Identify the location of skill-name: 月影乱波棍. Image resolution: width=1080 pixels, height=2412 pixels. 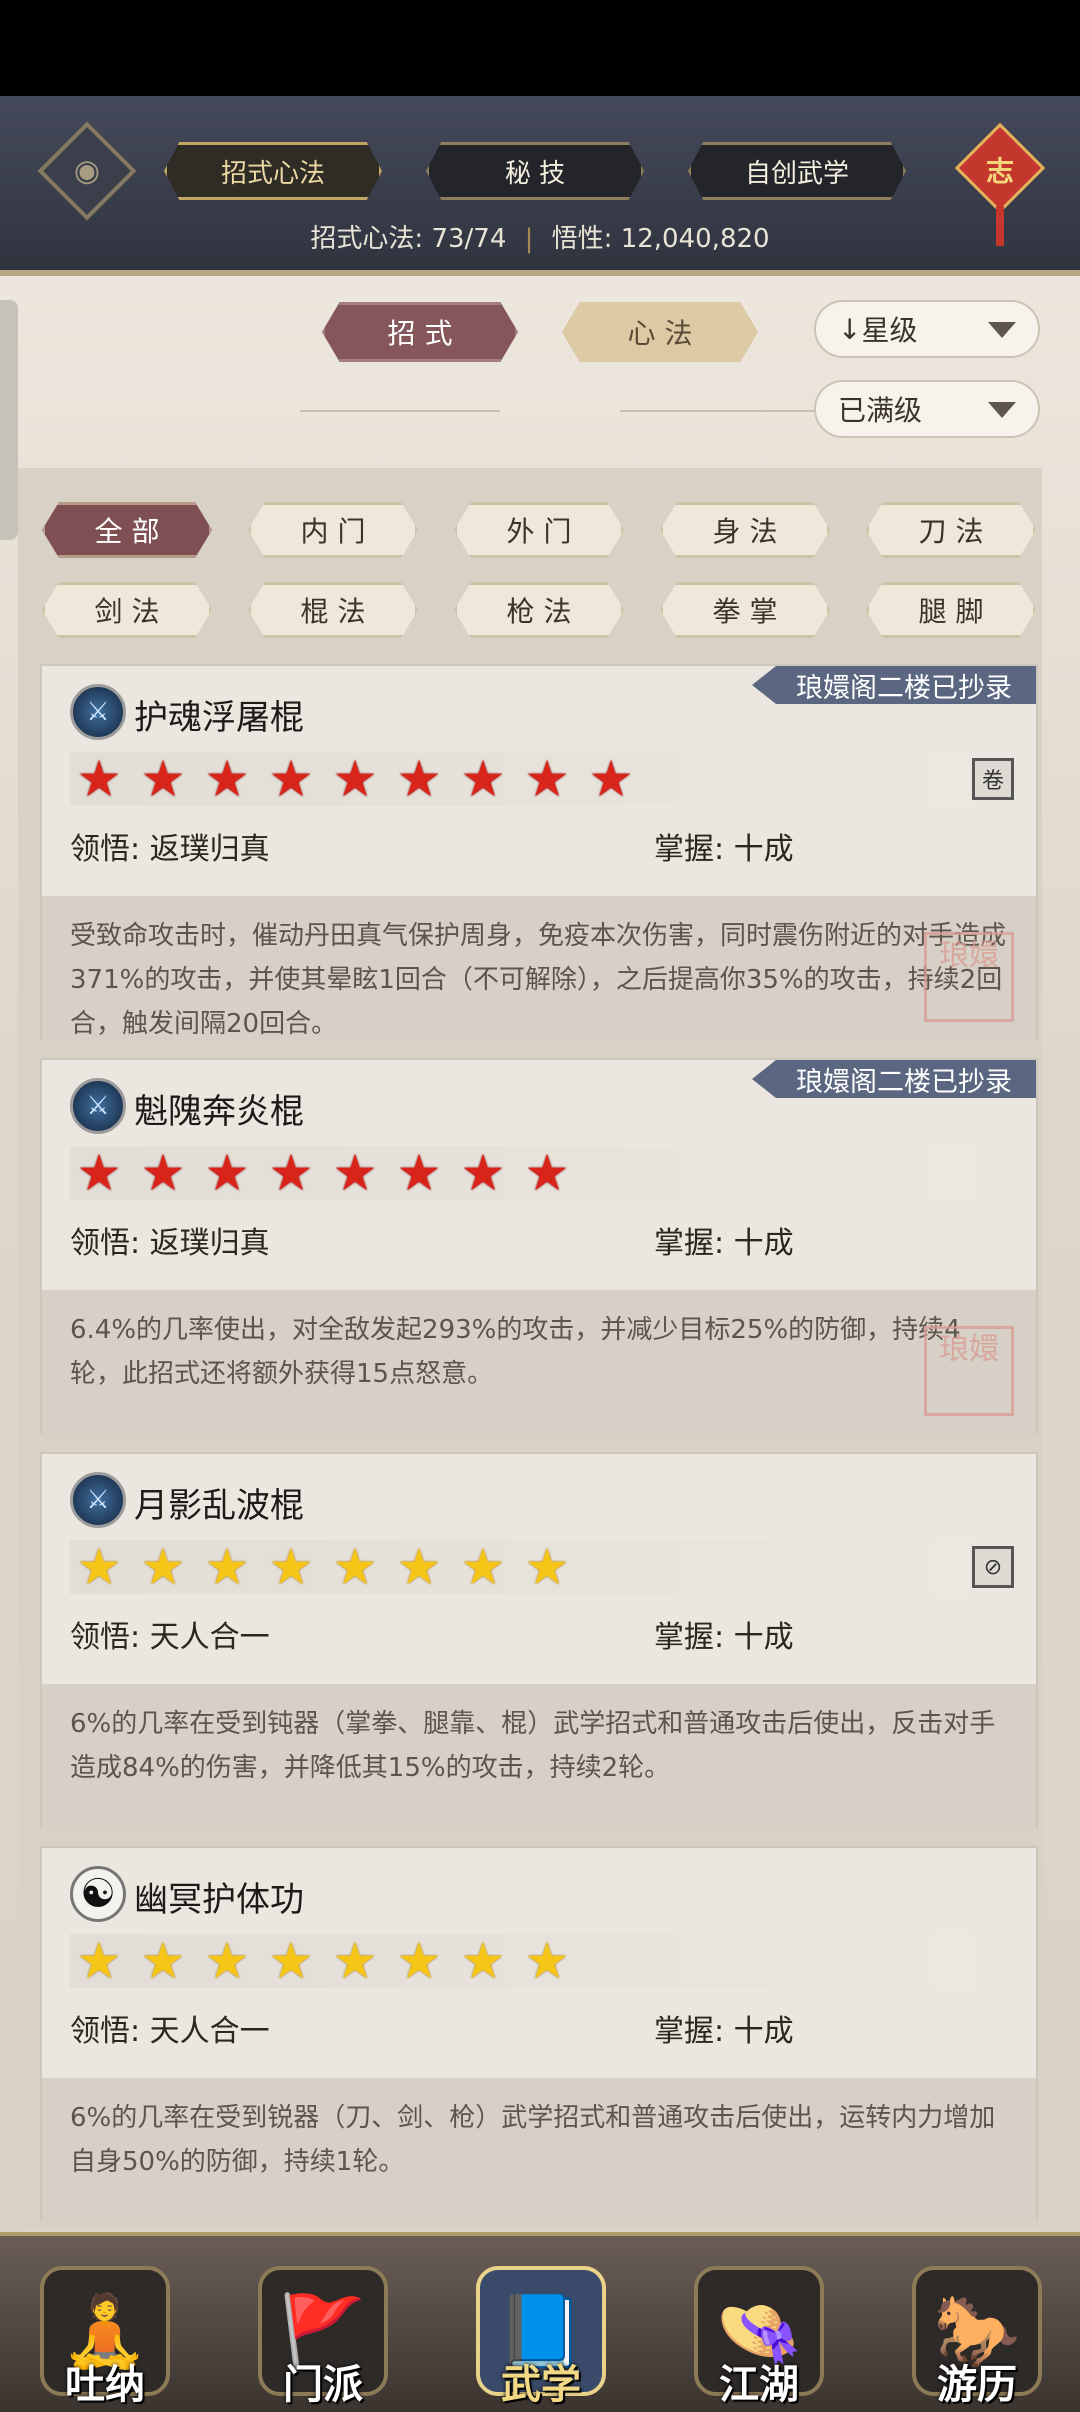
(219, 1506).